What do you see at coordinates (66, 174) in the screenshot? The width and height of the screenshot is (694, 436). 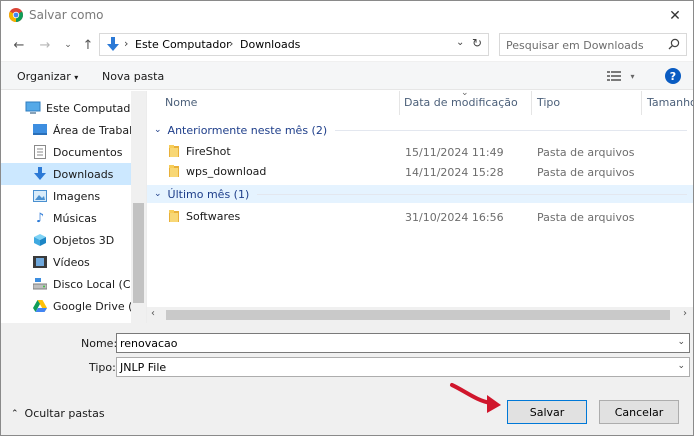 I see `sidebar-item-downloads: Downloads` at bounding box center [66, 174].